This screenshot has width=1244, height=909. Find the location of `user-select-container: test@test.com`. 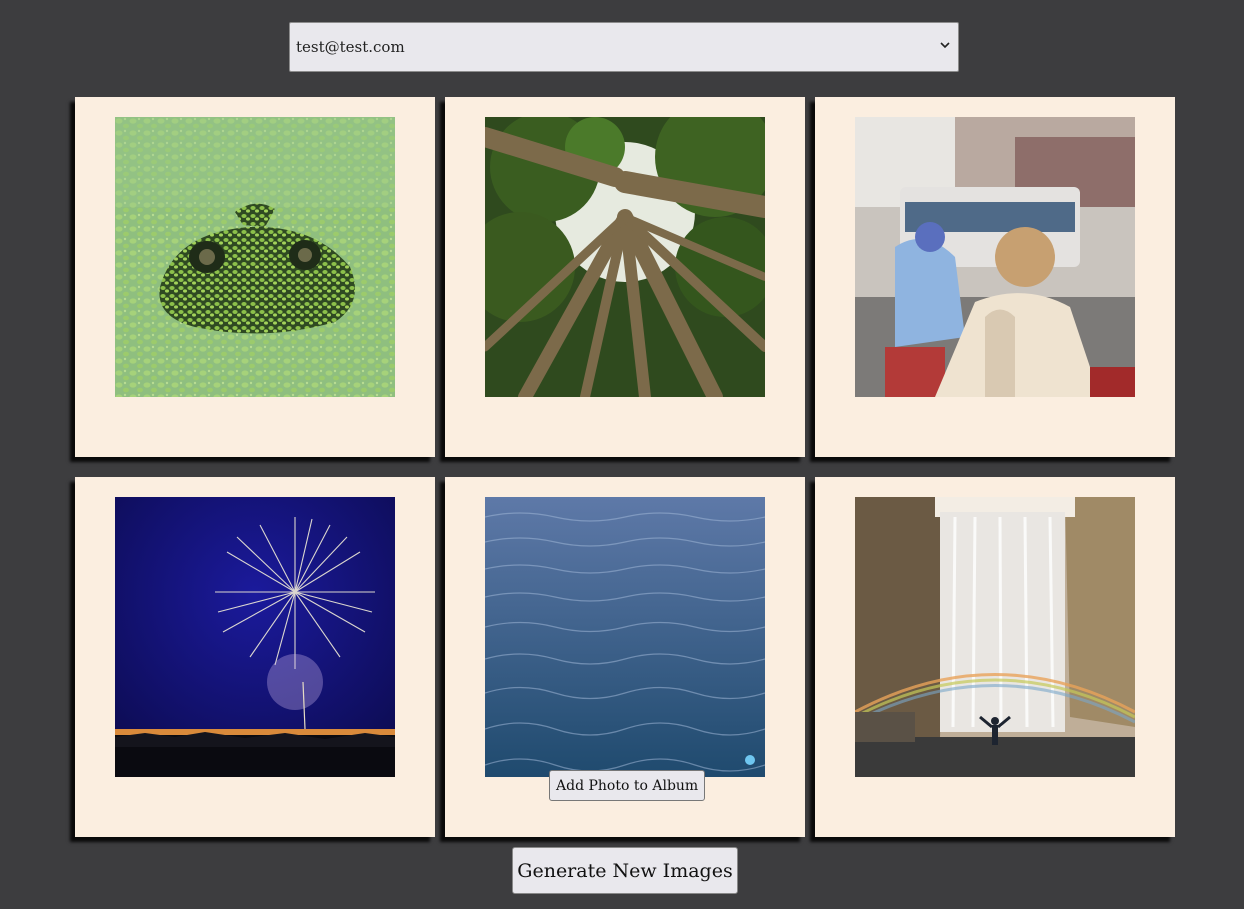

user-select-container: test@test.com is located at coordinates (624, 47).